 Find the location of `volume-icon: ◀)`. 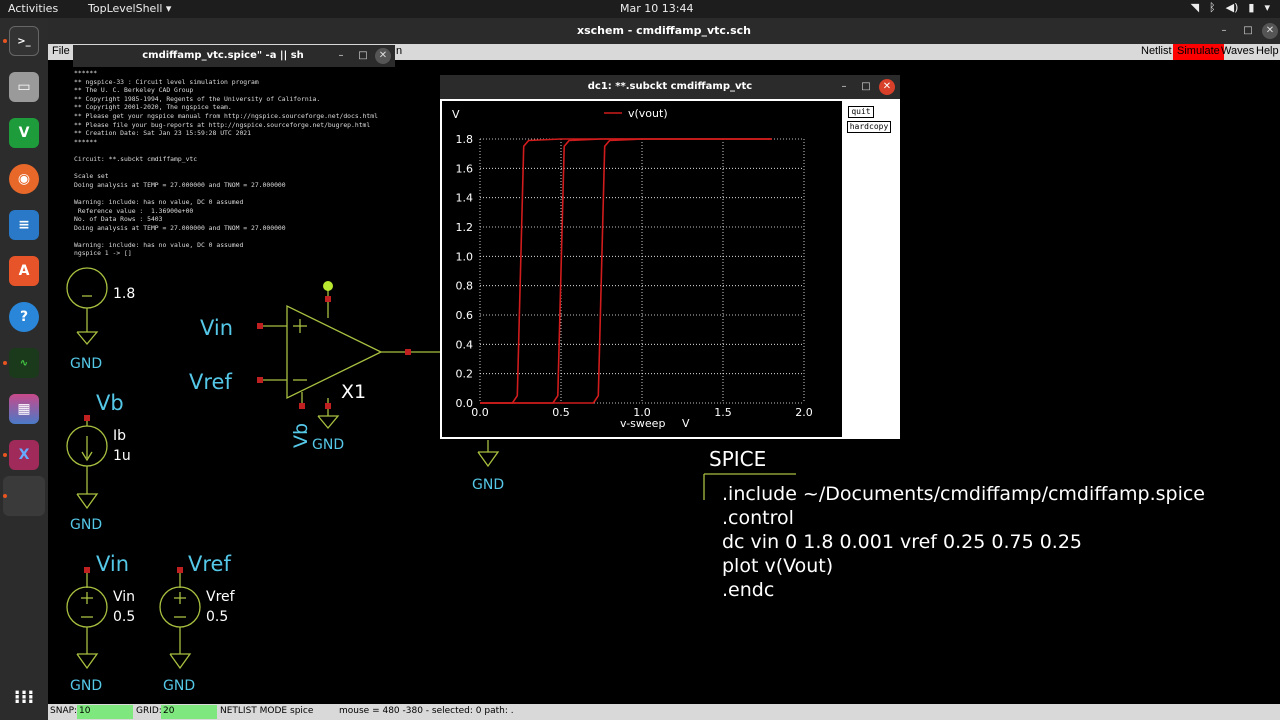

volume-icon: ◀) is located at coordinates (1232, 7).